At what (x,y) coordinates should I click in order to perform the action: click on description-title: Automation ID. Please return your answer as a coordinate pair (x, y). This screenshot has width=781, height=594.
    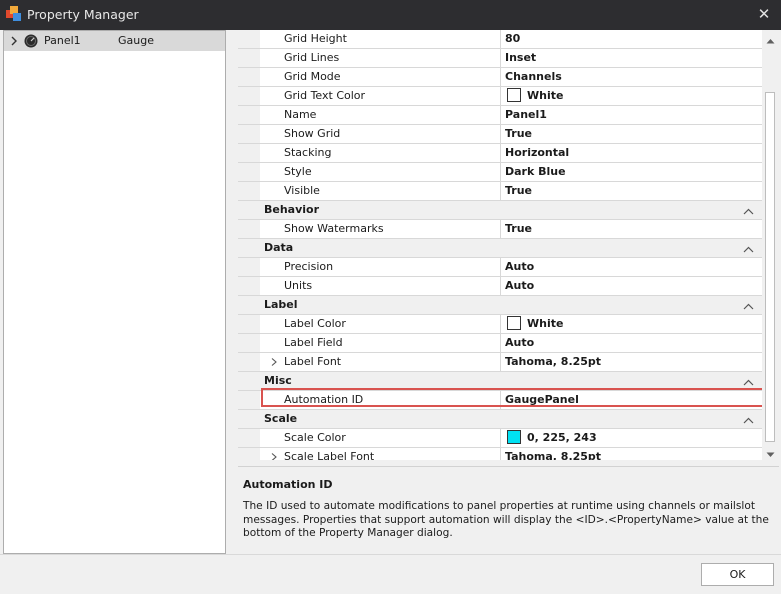
    Looking at the image, I should click on (288, 484).